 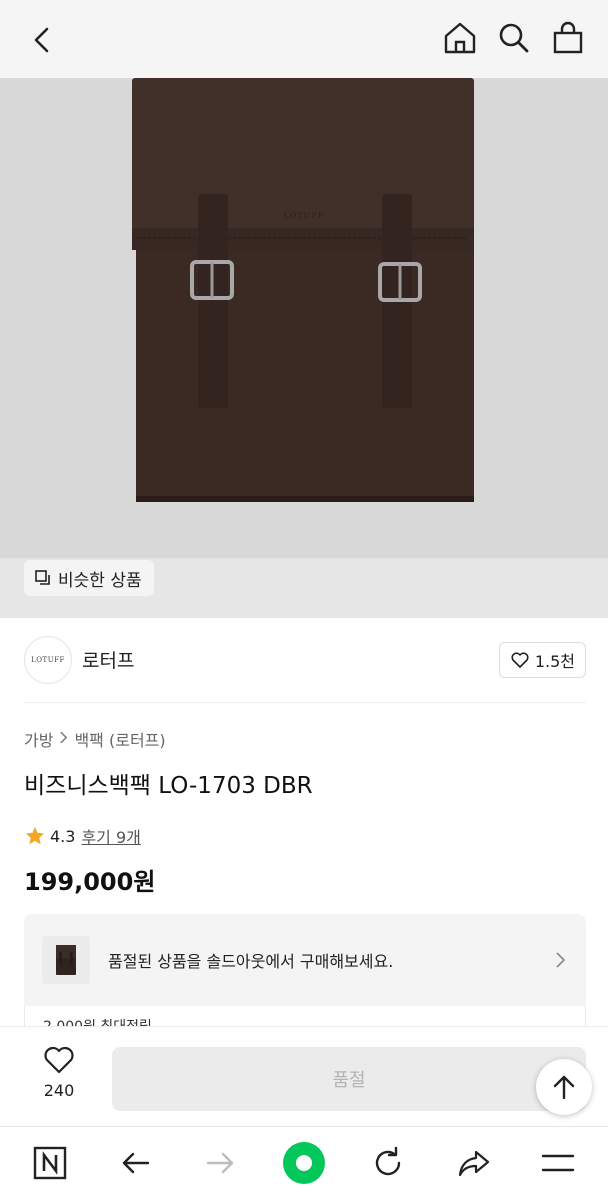 I want to click on purchase-bar: 240 품절, so click(x=304, y=1076).